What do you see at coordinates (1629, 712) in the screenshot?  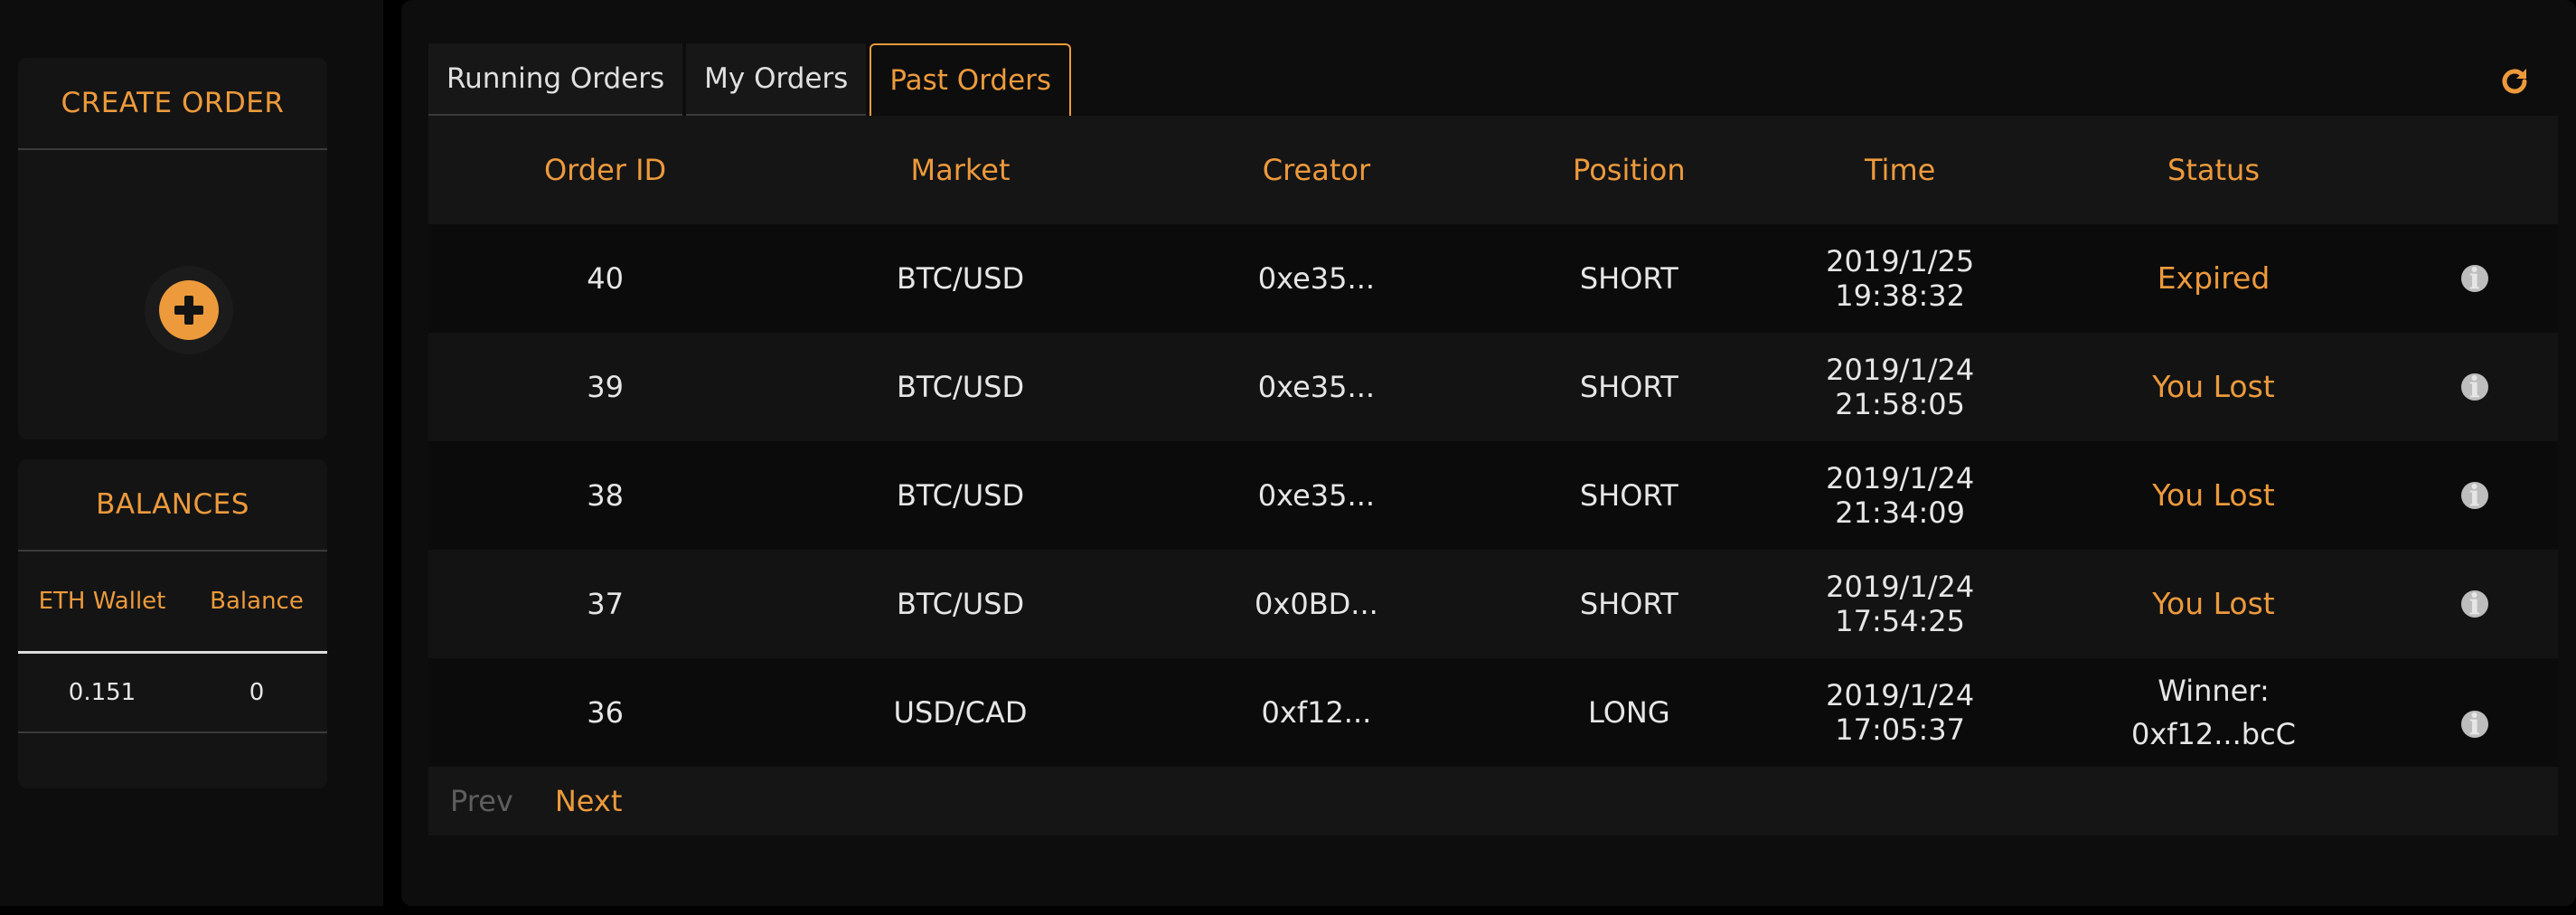 I see `cell-position: LONG` at bounding box center [1629, 712].